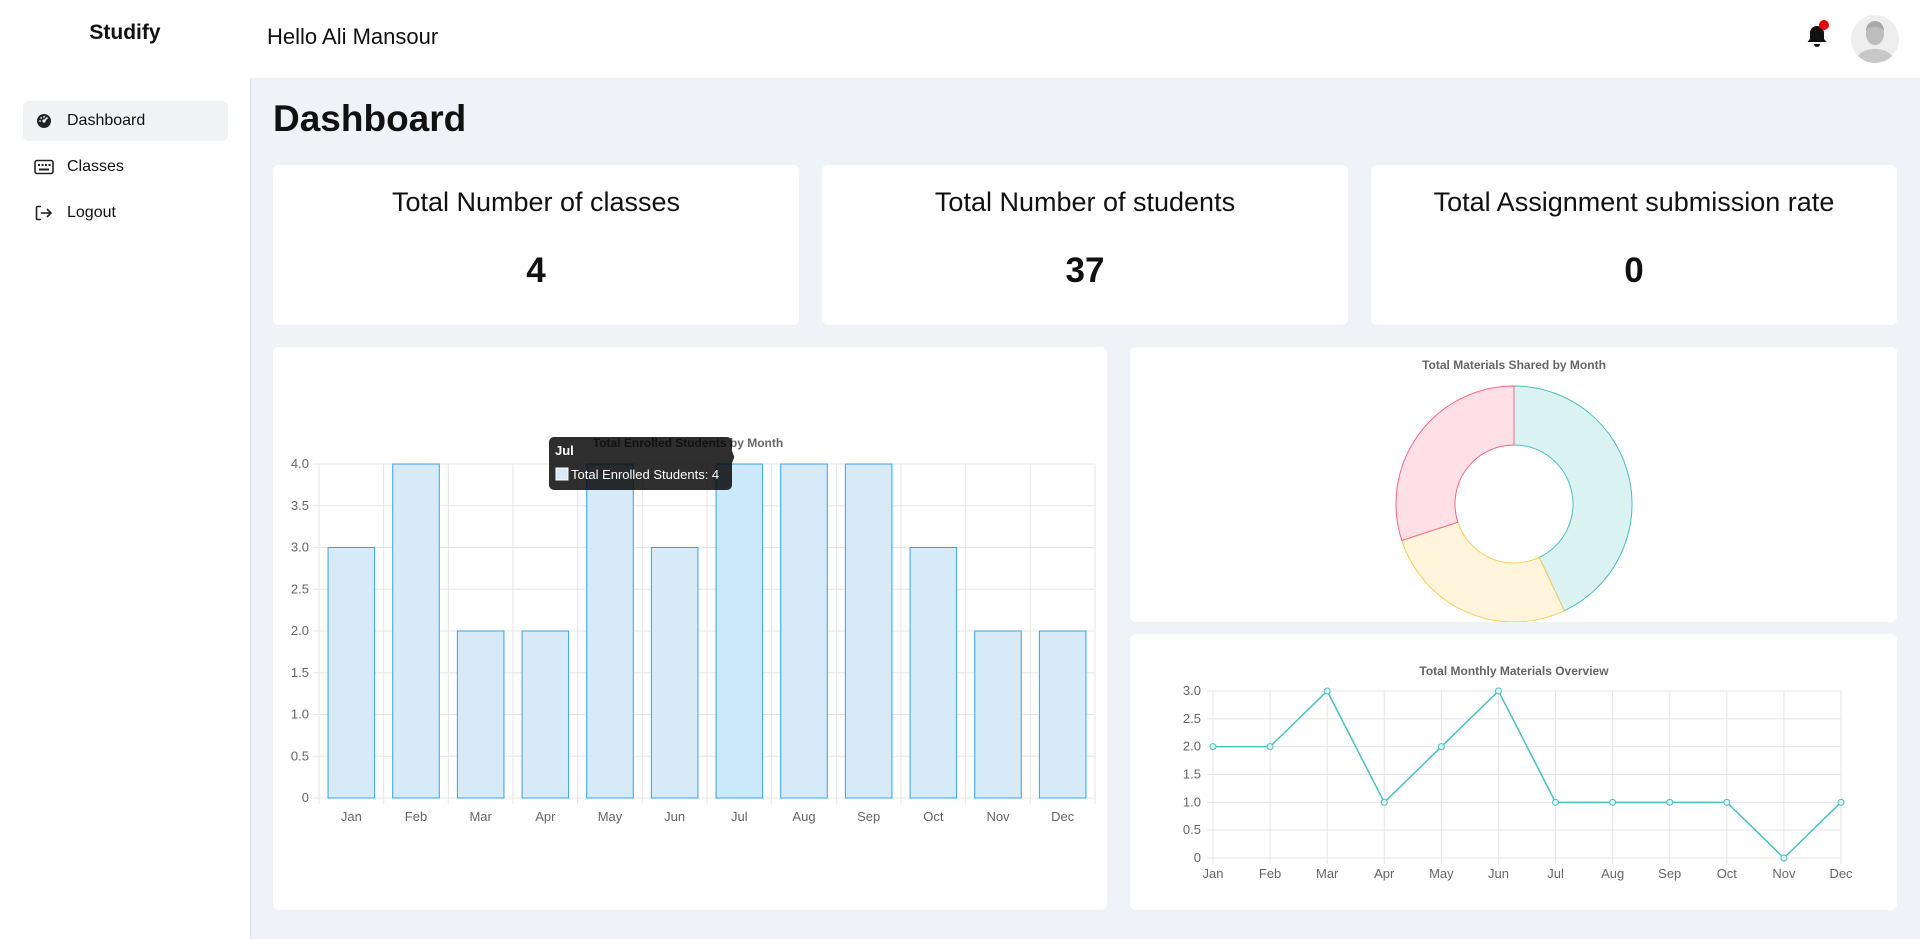 Image resolution: width=1920 pixels, height=939 pixels. I want to click on top-bar: Hello Ali Mansour, so click(1085, 39).